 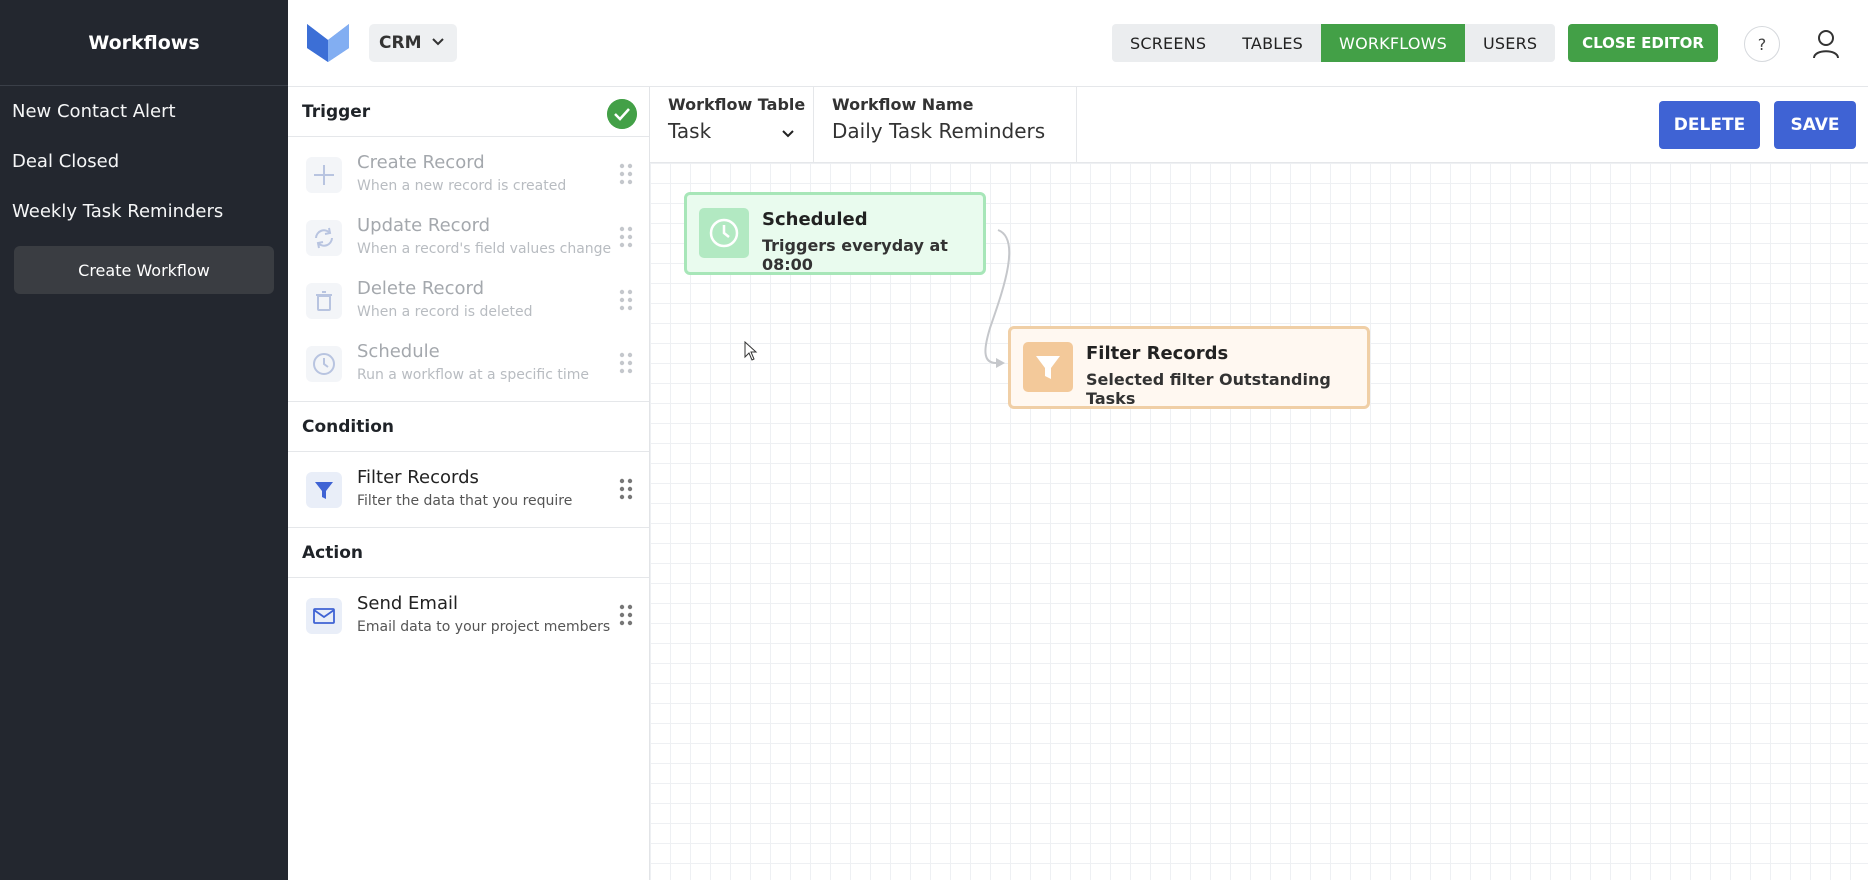 What do you see at coordinates (1157, 353) in the screenshot?
I see `node-title: Filter Records` at bounding box center [1157, 353].